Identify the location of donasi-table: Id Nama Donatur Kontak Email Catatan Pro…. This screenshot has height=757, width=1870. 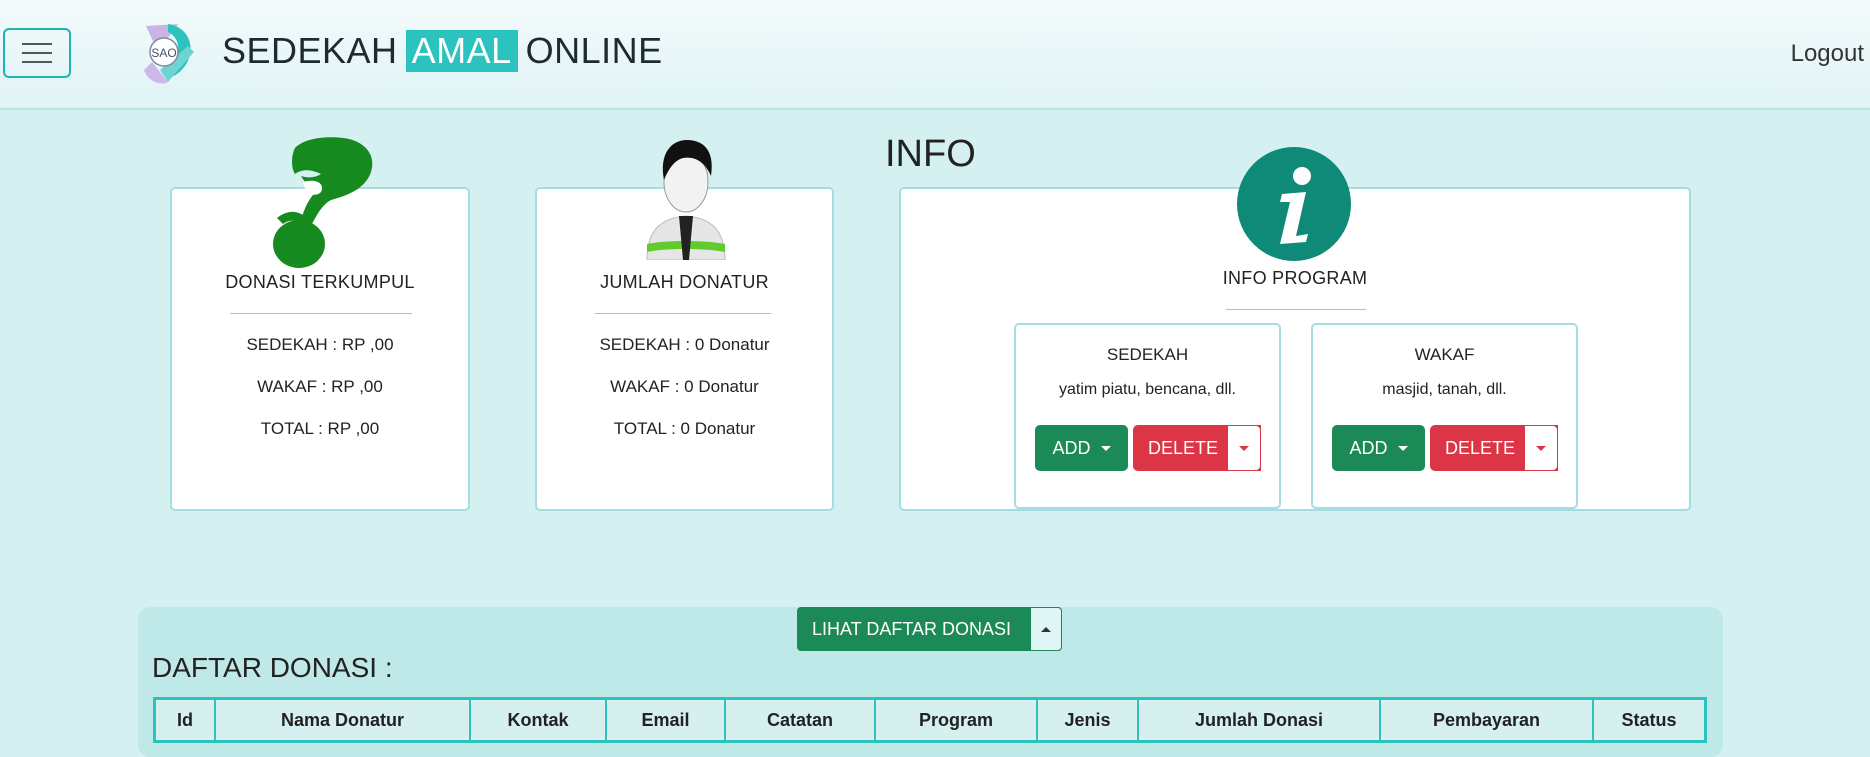
(930, 720).